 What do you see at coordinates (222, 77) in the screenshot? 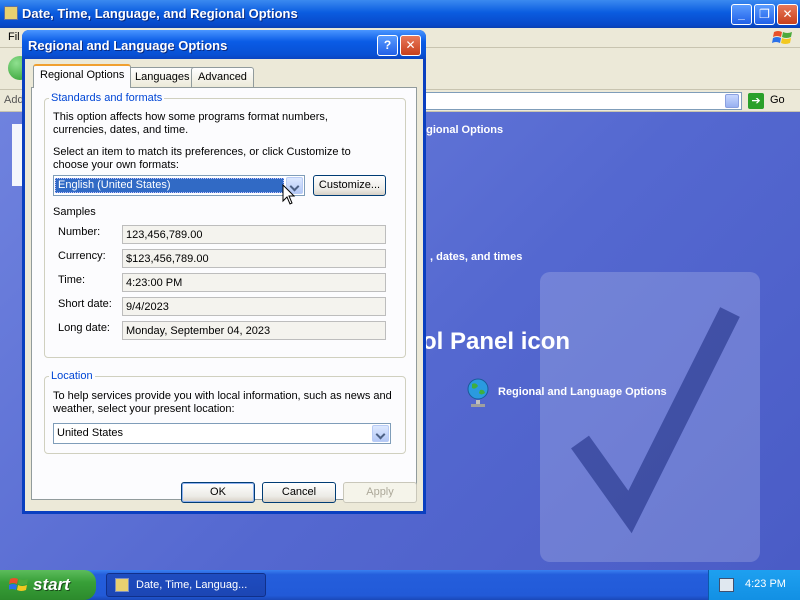
I see `tab-advanced: Advanced` at bounding box center [222, 77].